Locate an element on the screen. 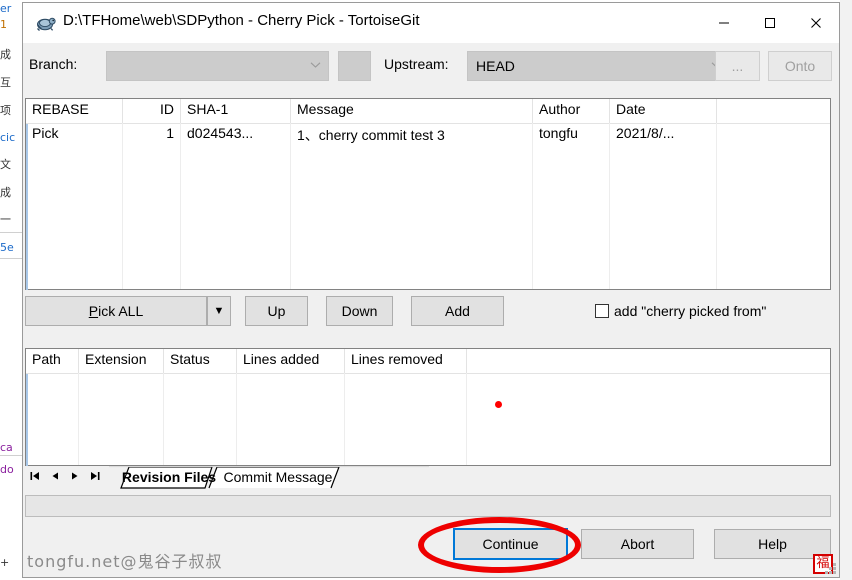 This screenshot has width=852, height=580. file-list-body is located at coordinates (428, 420).